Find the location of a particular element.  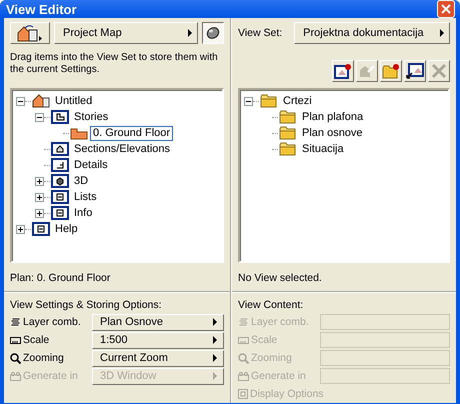

sphere-icon is located at coordinates (213, 33).